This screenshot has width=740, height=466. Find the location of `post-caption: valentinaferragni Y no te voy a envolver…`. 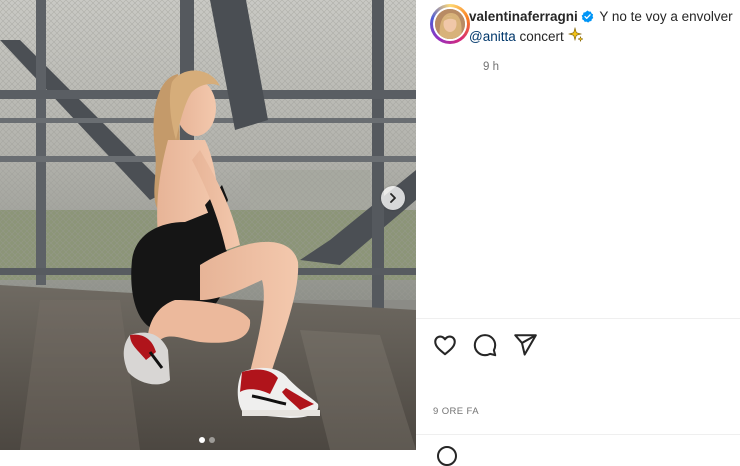

post-caption: valentinaferragni Y no te voy a envolver… is located at coordinates (601, 27).